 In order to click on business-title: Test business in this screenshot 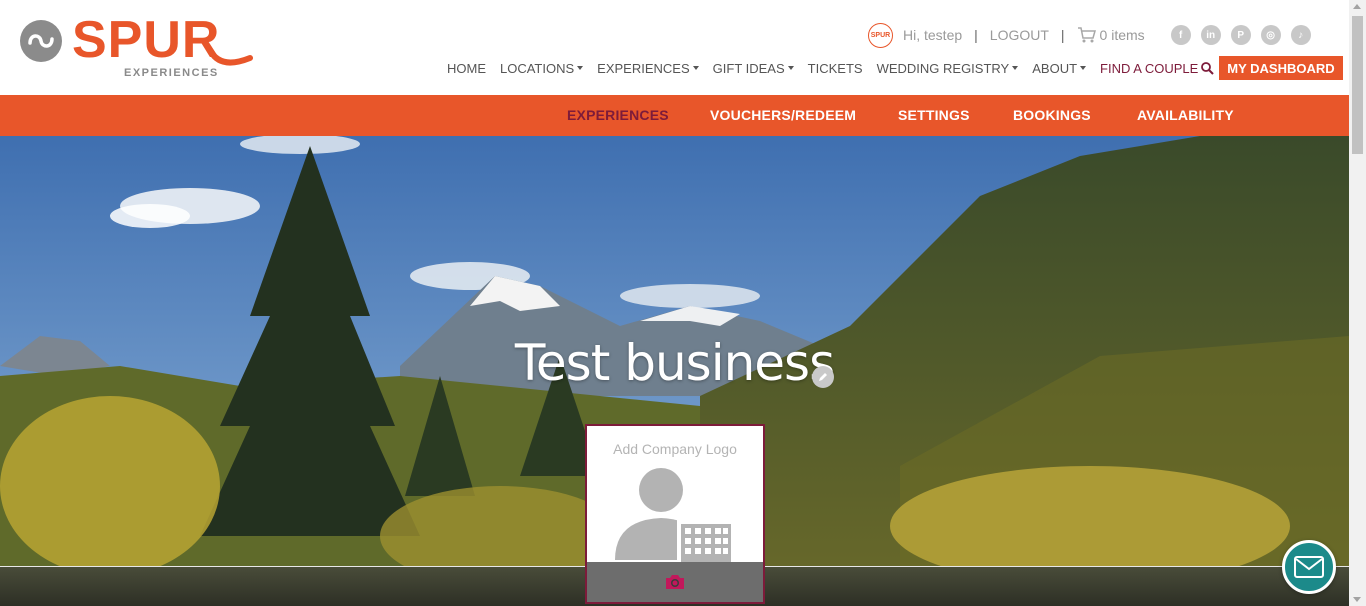, I will do `click(674, 363)`.